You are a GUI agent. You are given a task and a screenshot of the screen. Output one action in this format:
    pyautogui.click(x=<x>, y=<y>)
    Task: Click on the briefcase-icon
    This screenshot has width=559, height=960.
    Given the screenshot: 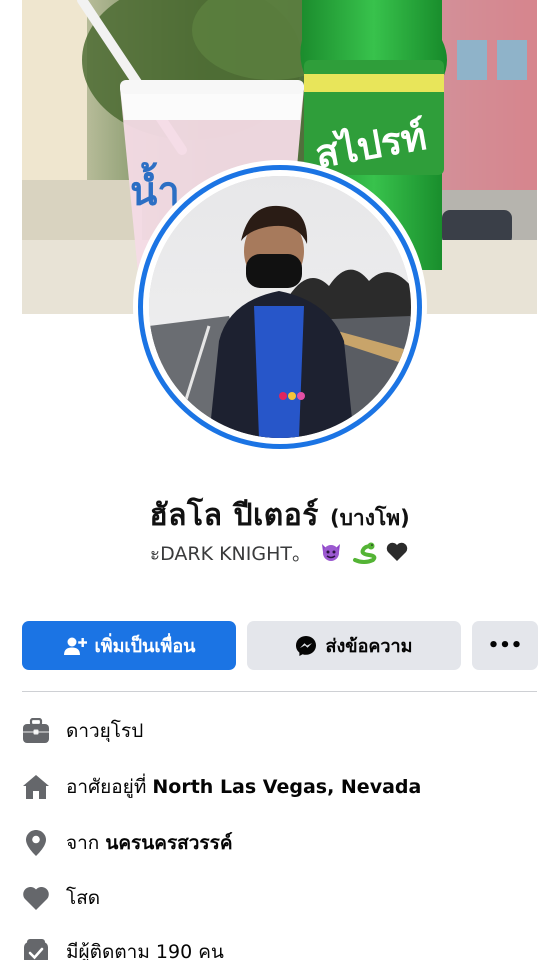 What is the action you would take?
    pyautogui.click(x=36, y=731)
    